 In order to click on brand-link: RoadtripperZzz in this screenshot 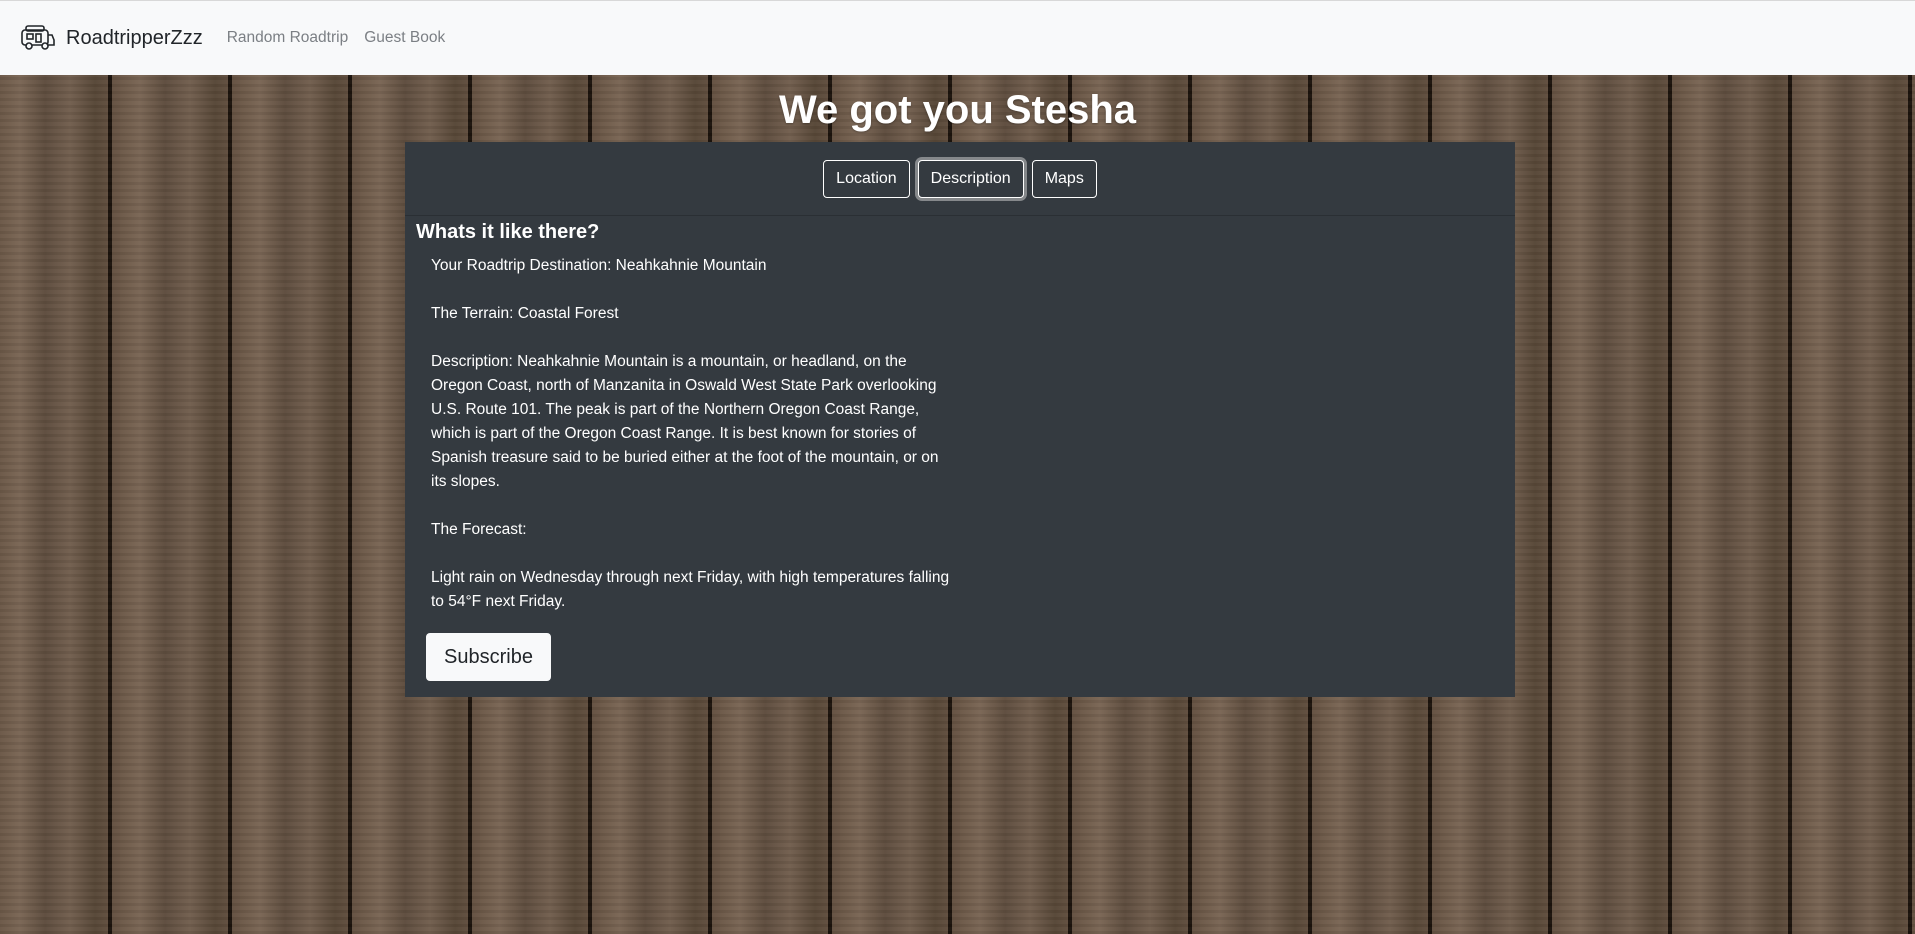, I will do `click(111, 38)`.